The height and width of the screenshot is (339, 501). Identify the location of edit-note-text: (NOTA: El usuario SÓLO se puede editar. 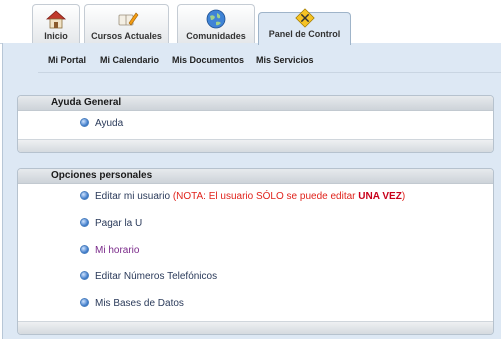
(265, 196).